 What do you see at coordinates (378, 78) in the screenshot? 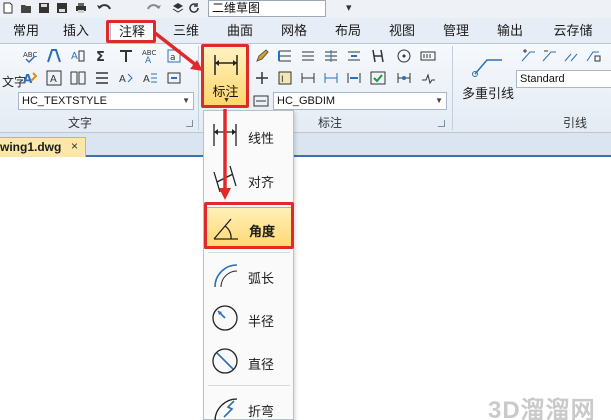
I see `dim-check-icon` at bounding box center [378, 78].